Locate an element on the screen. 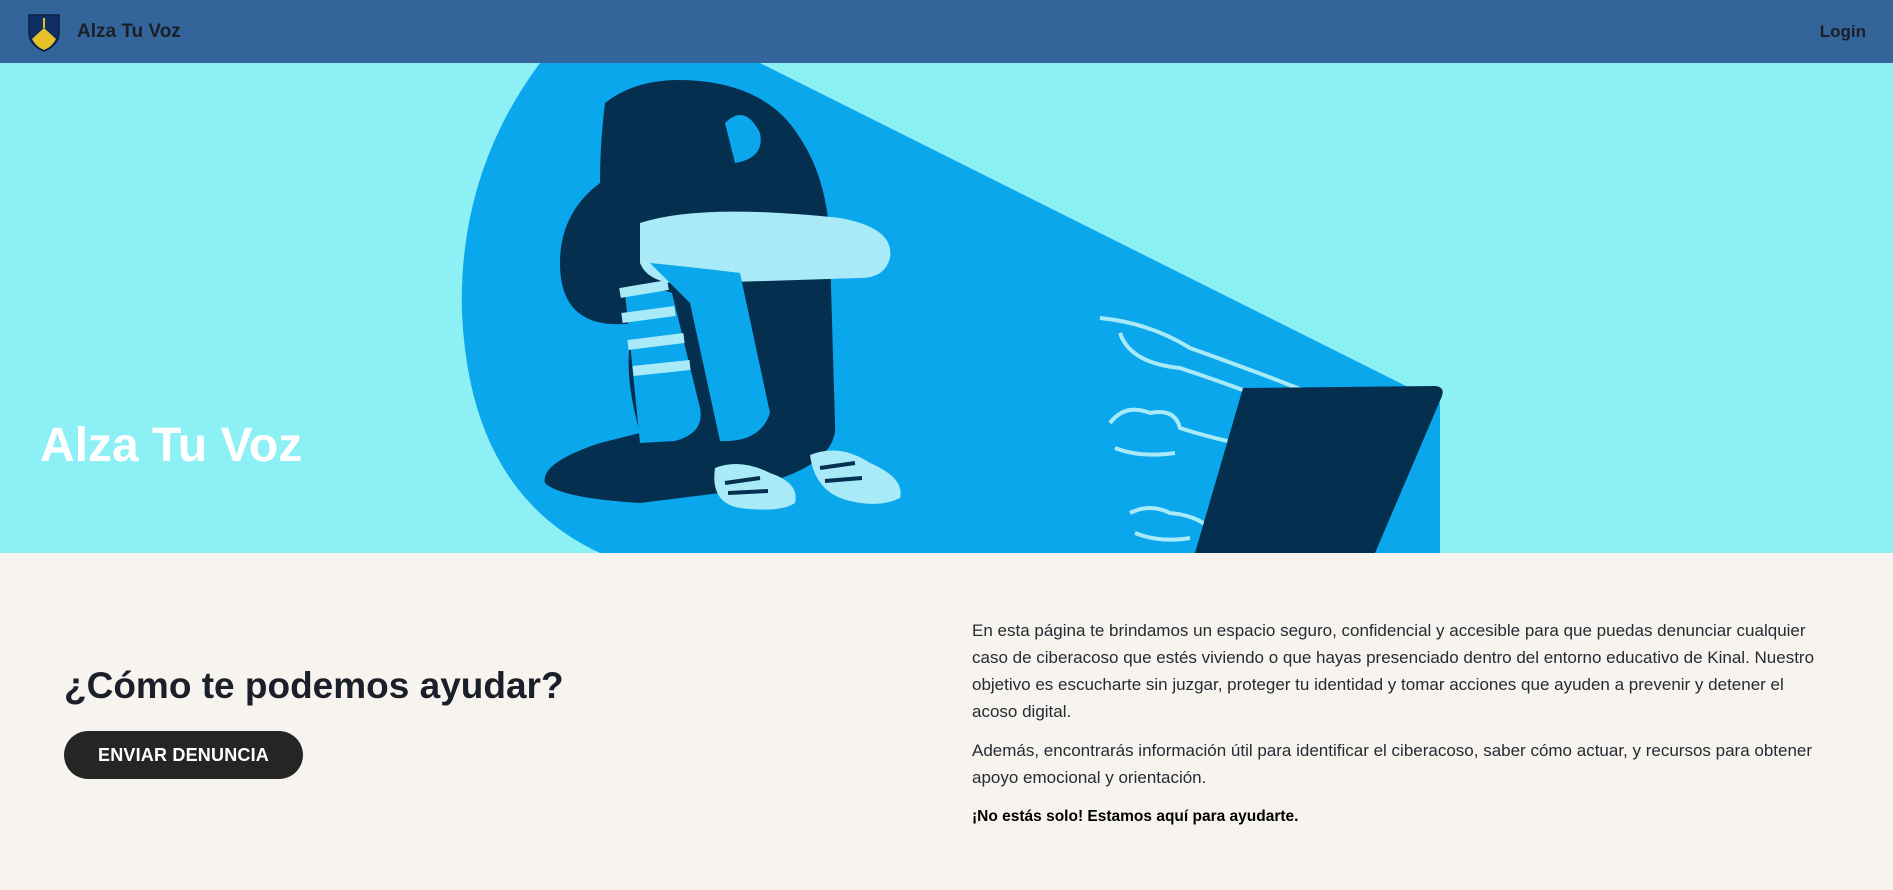 The width and height of the screenshot is (1893, 890). send-report-button: ENVIAR DENUNCIA is located at coordinates (183, 755).